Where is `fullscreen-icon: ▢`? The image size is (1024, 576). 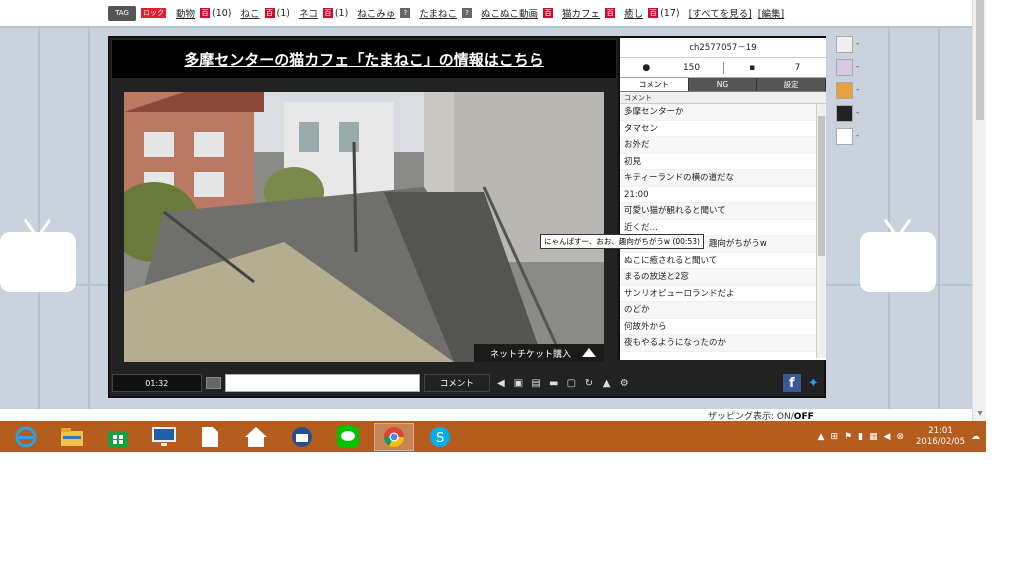 fullscreen-icon: ▢ is located at coordinates (572, 383).